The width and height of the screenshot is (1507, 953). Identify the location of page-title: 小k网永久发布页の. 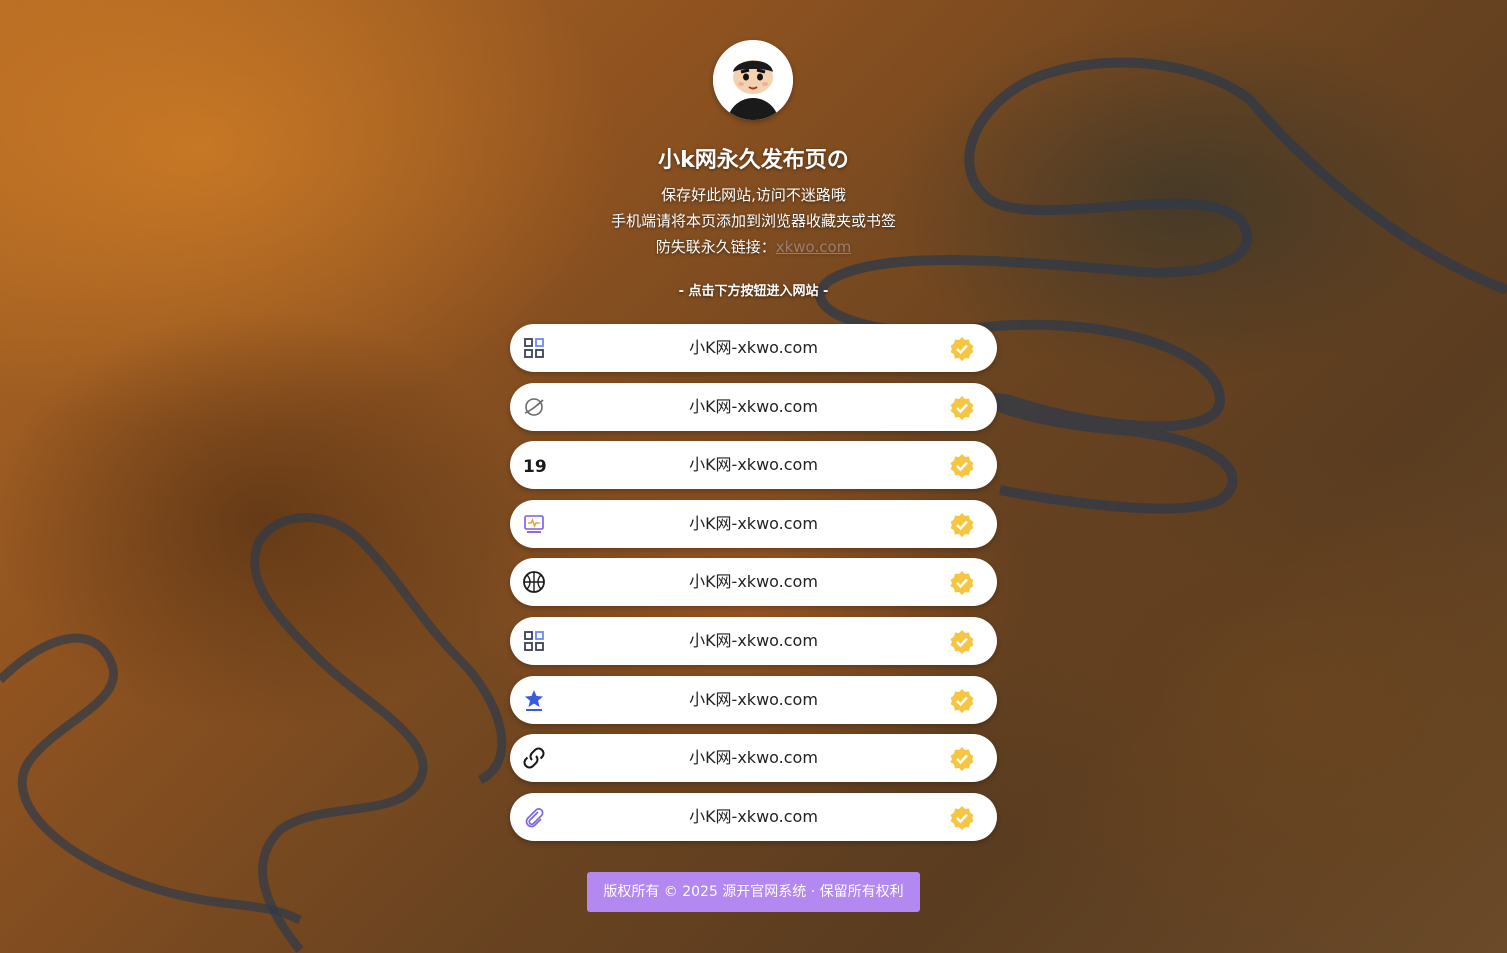
(753, 160).